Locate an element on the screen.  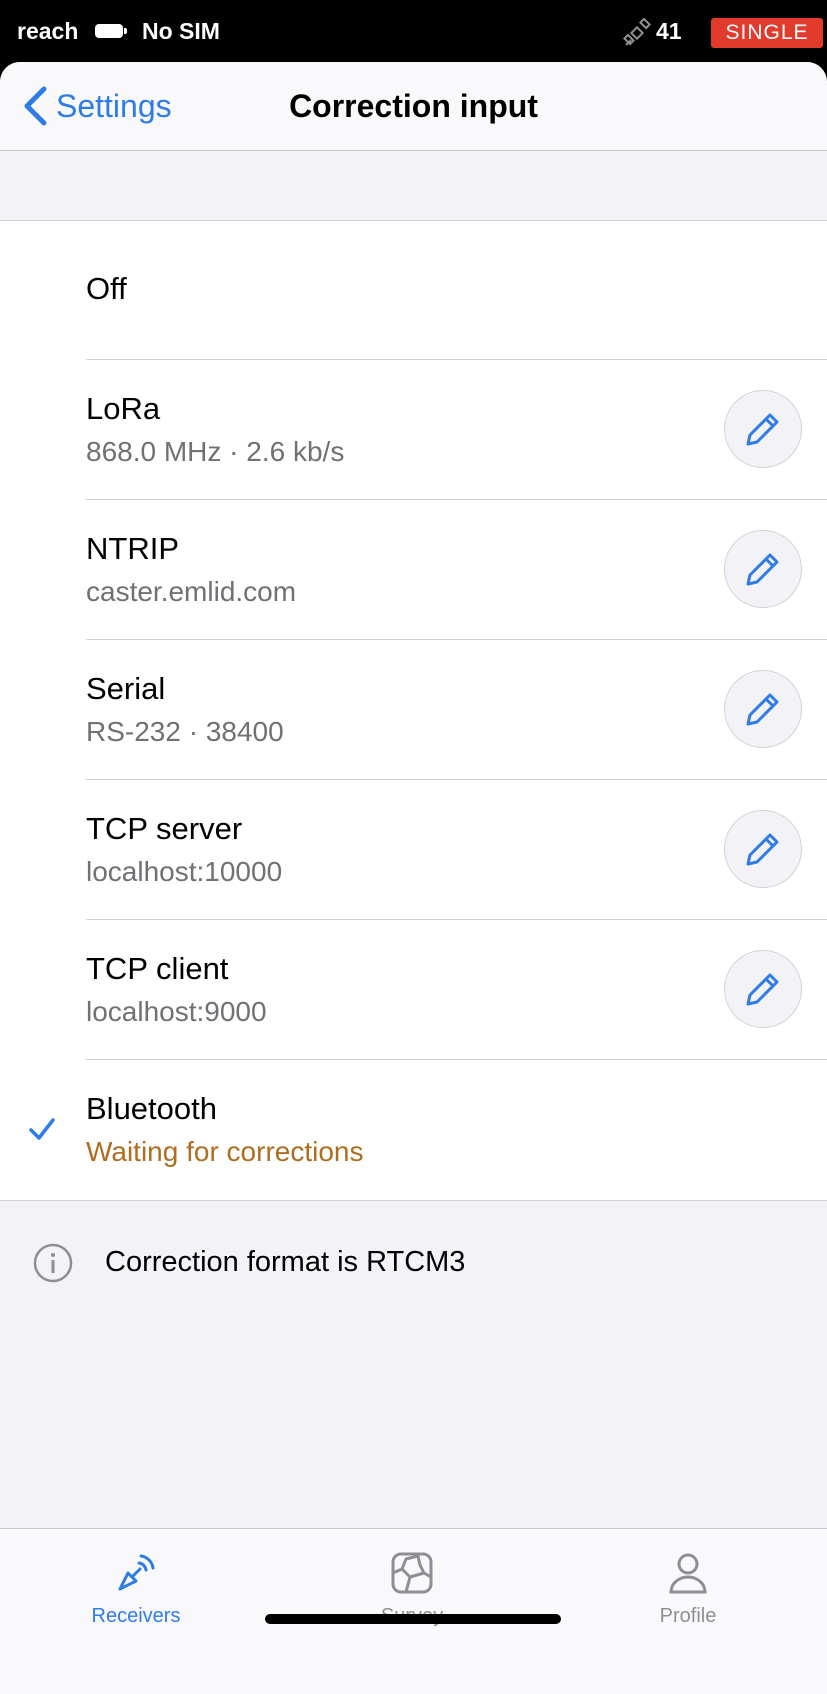
home-indicator is located at coordinates (413, 1619).